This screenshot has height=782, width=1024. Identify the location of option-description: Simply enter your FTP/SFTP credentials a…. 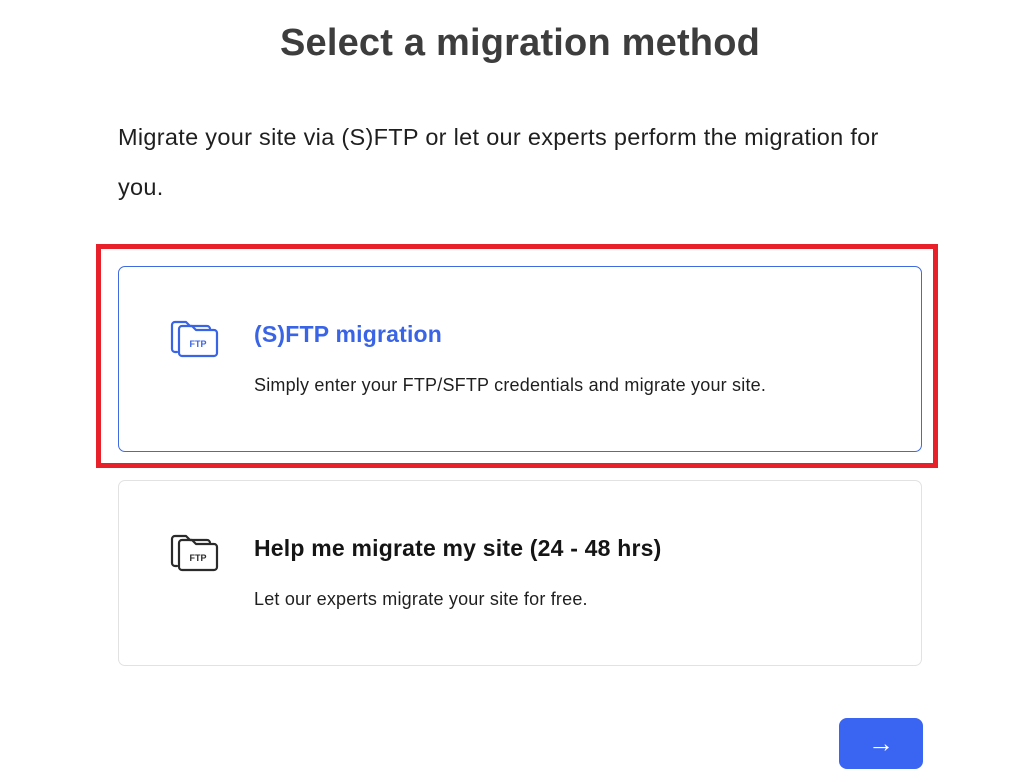
(510, 385).